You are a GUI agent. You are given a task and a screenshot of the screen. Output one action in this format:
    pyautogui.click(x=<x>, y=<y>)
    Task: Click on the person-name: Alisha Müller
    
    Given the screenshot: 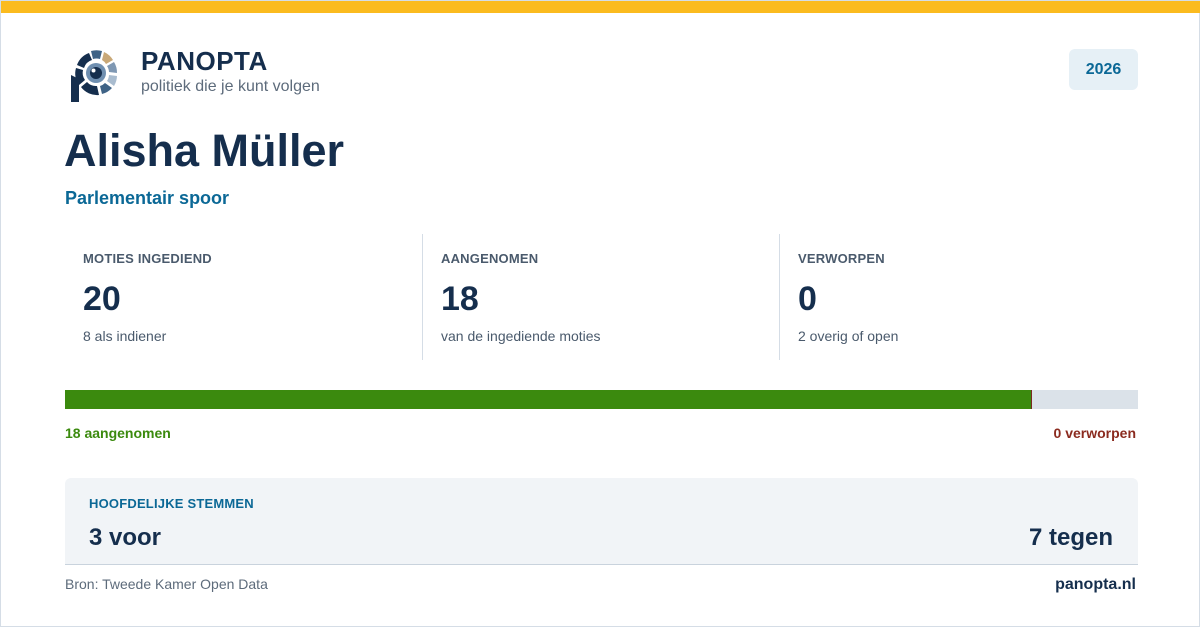 What is the action you would take?
    pyautogui.click(x=204, y=150)
    